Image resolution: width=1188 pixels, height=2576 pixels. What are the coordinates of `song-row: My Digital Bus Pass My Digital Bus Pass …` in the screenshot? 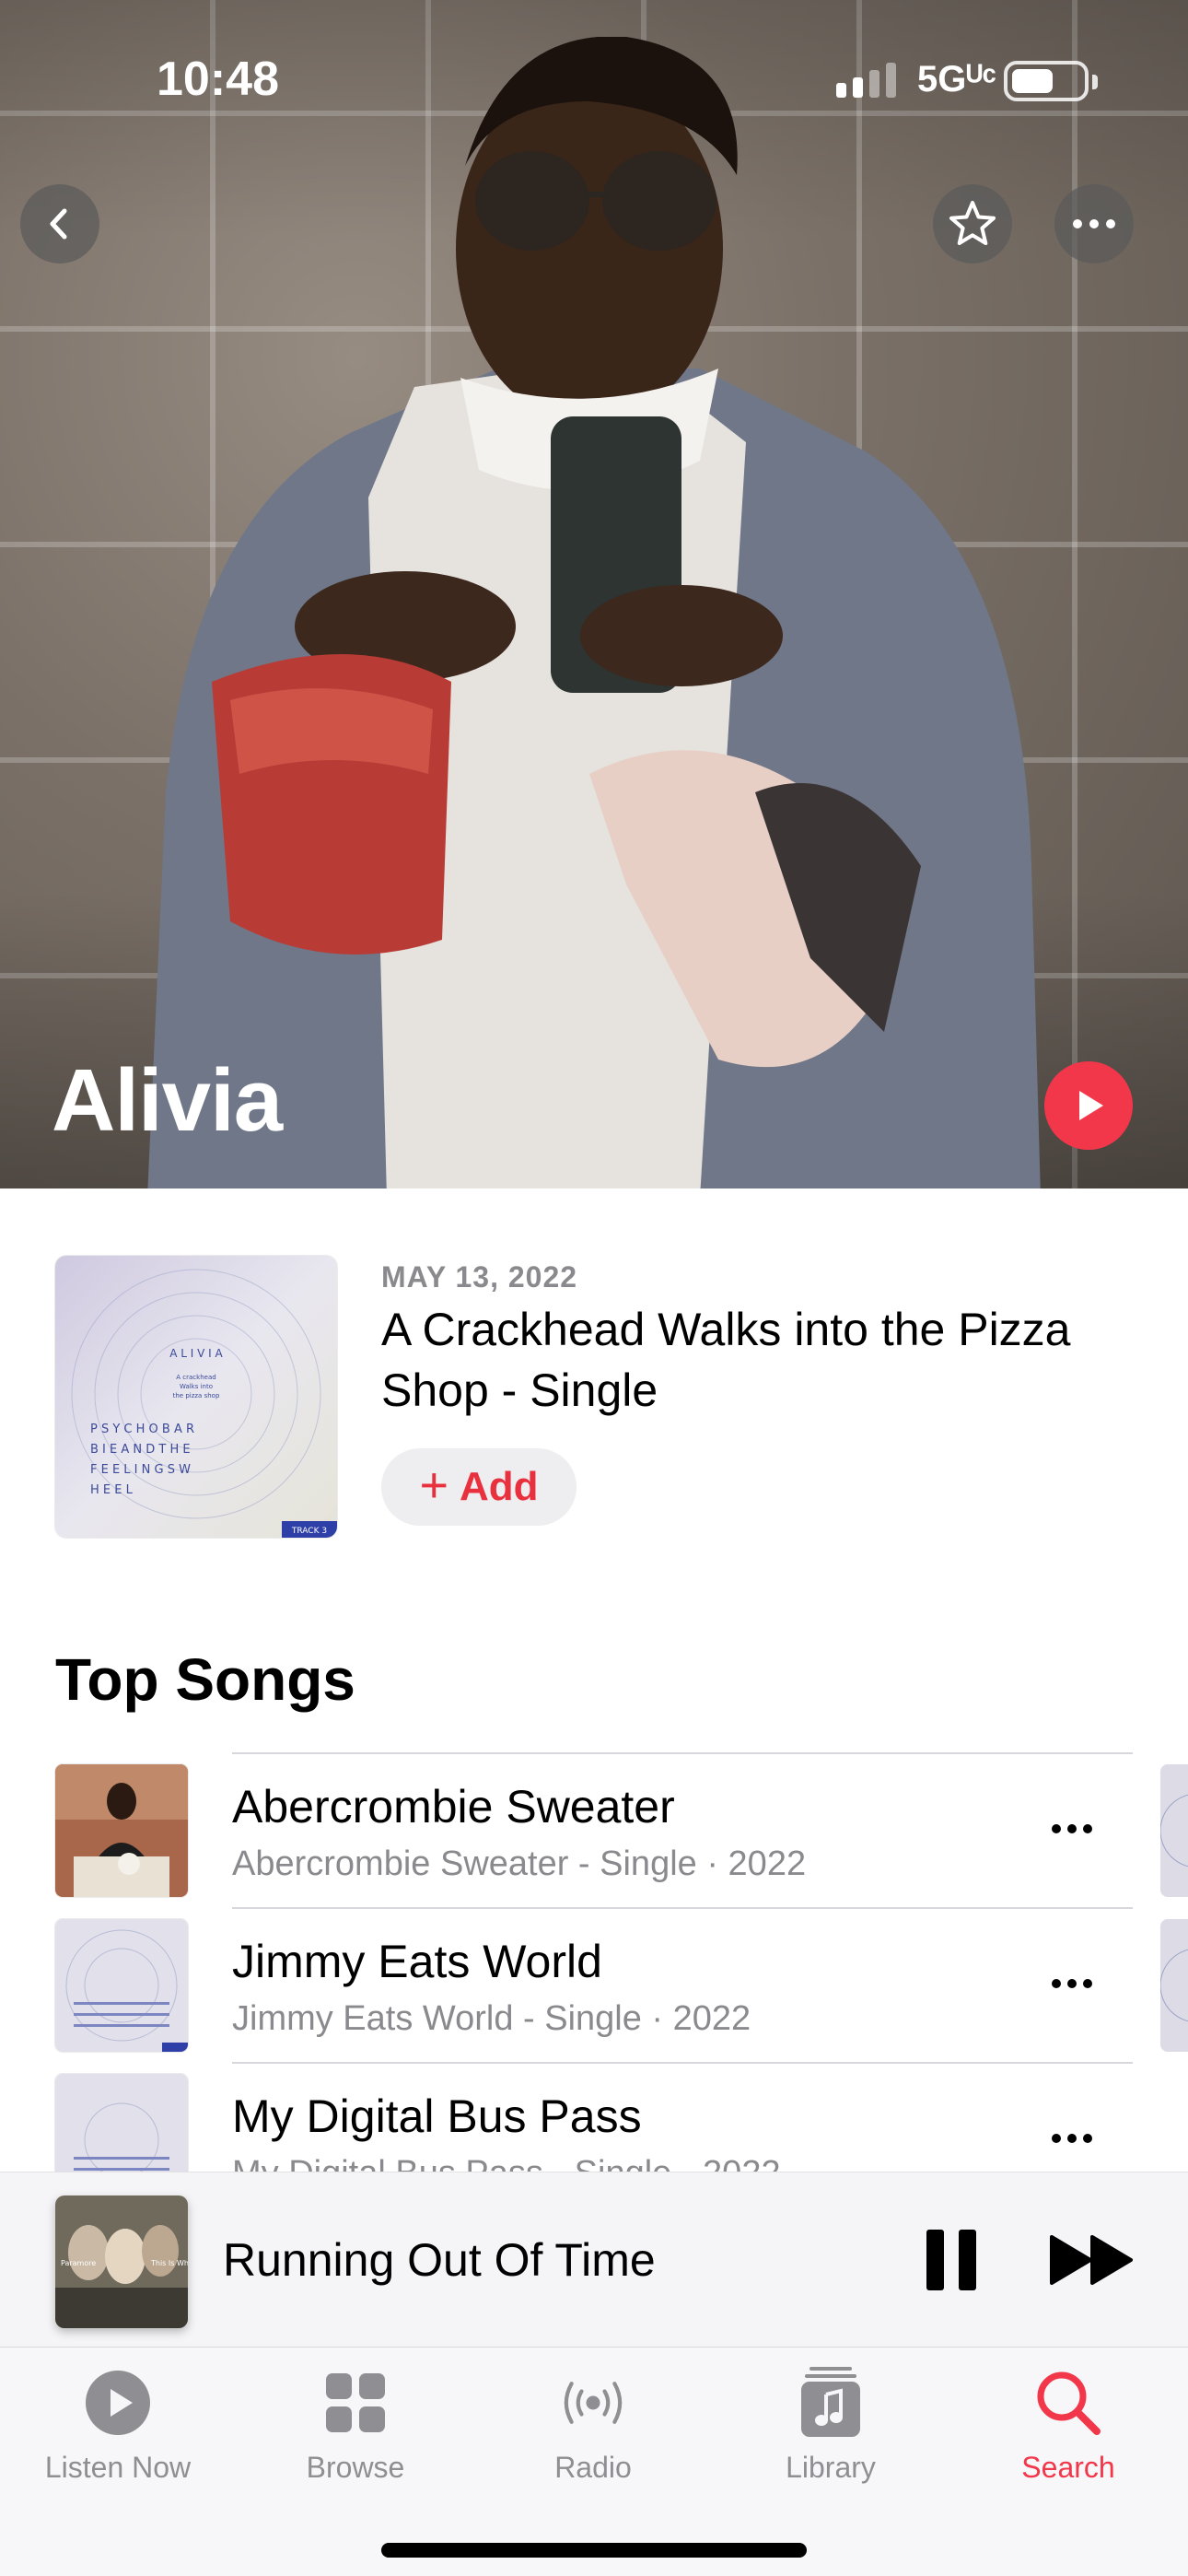 It's located at (594, 2117).